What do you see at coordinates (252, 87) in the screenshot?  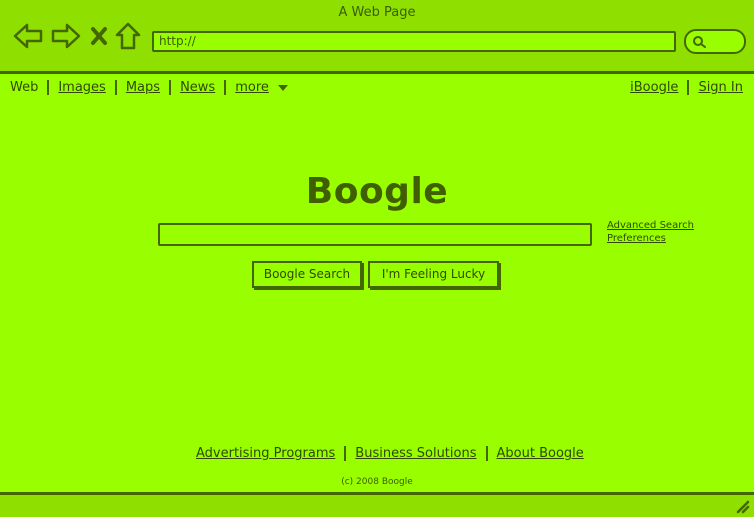 I see `nav-more: more` at bounding box center [252, 87].